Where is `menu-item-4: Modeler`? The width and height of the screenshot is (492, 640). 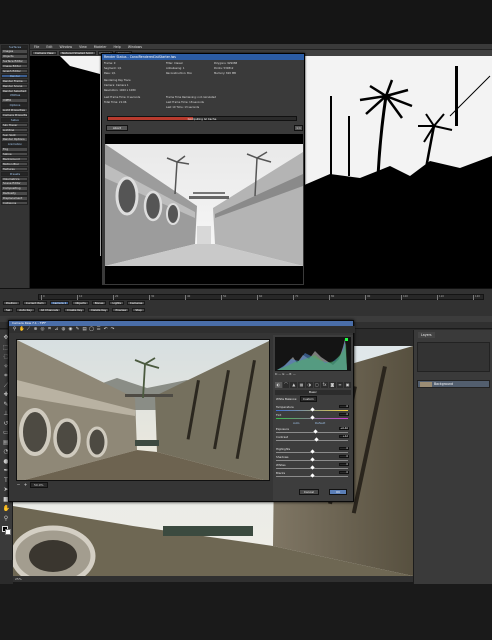
menu-item-4: Modeler is located at coordinates (100, 46).